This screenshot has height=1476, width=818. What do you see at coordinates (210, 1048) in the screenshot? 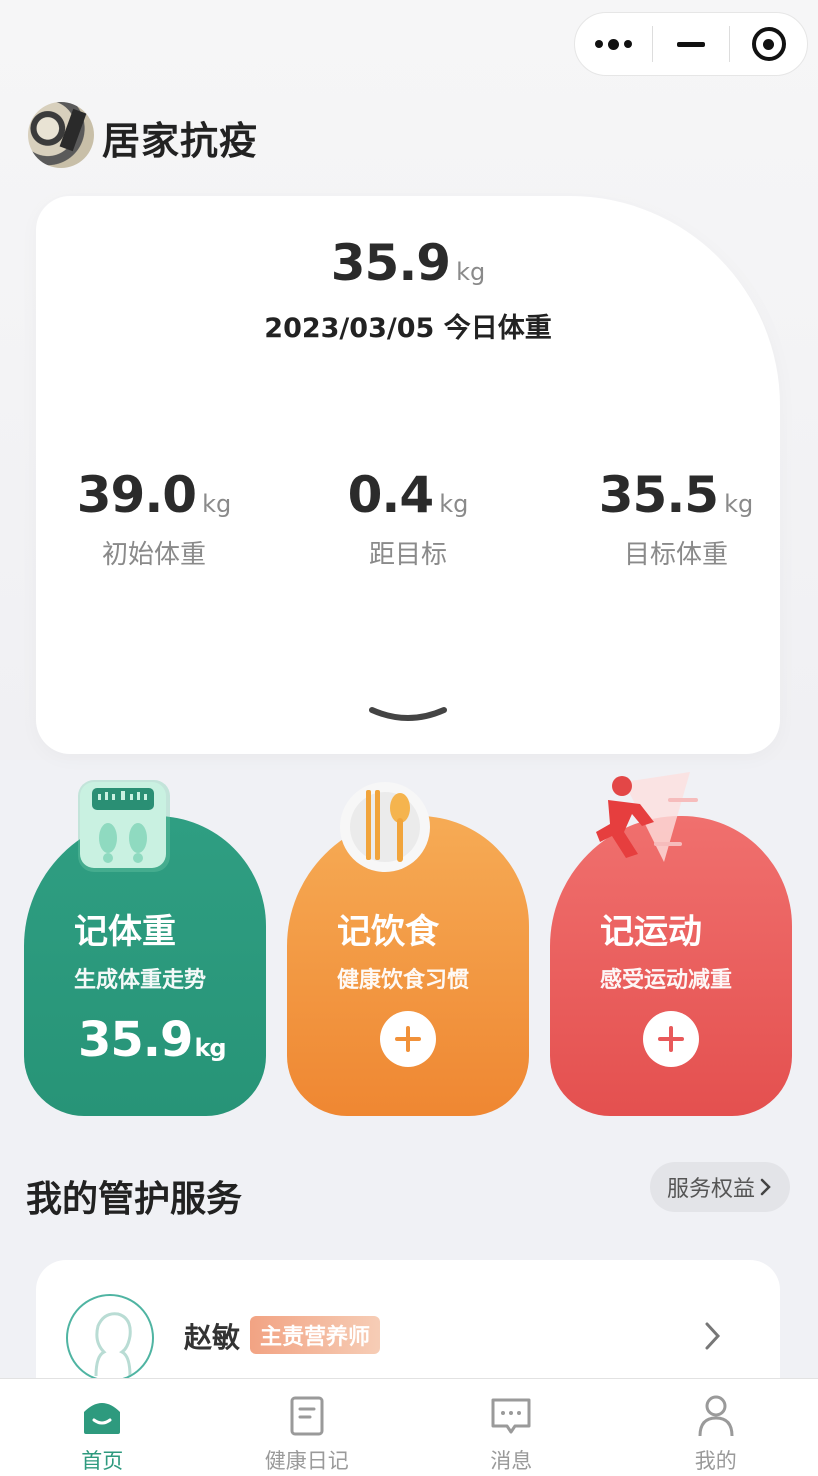
I see `record-weight-unit: kg` at bounding box center [210, 1048].